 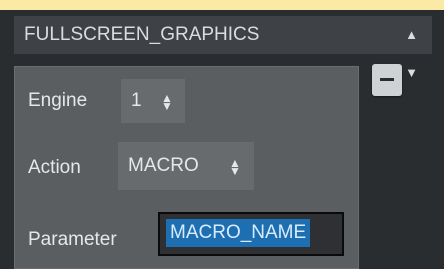 What do you see at coordinates (153, 101) in the screenshot?
I see `engine-select: 1 ▲ ▼` at bounding box center [153, 101].